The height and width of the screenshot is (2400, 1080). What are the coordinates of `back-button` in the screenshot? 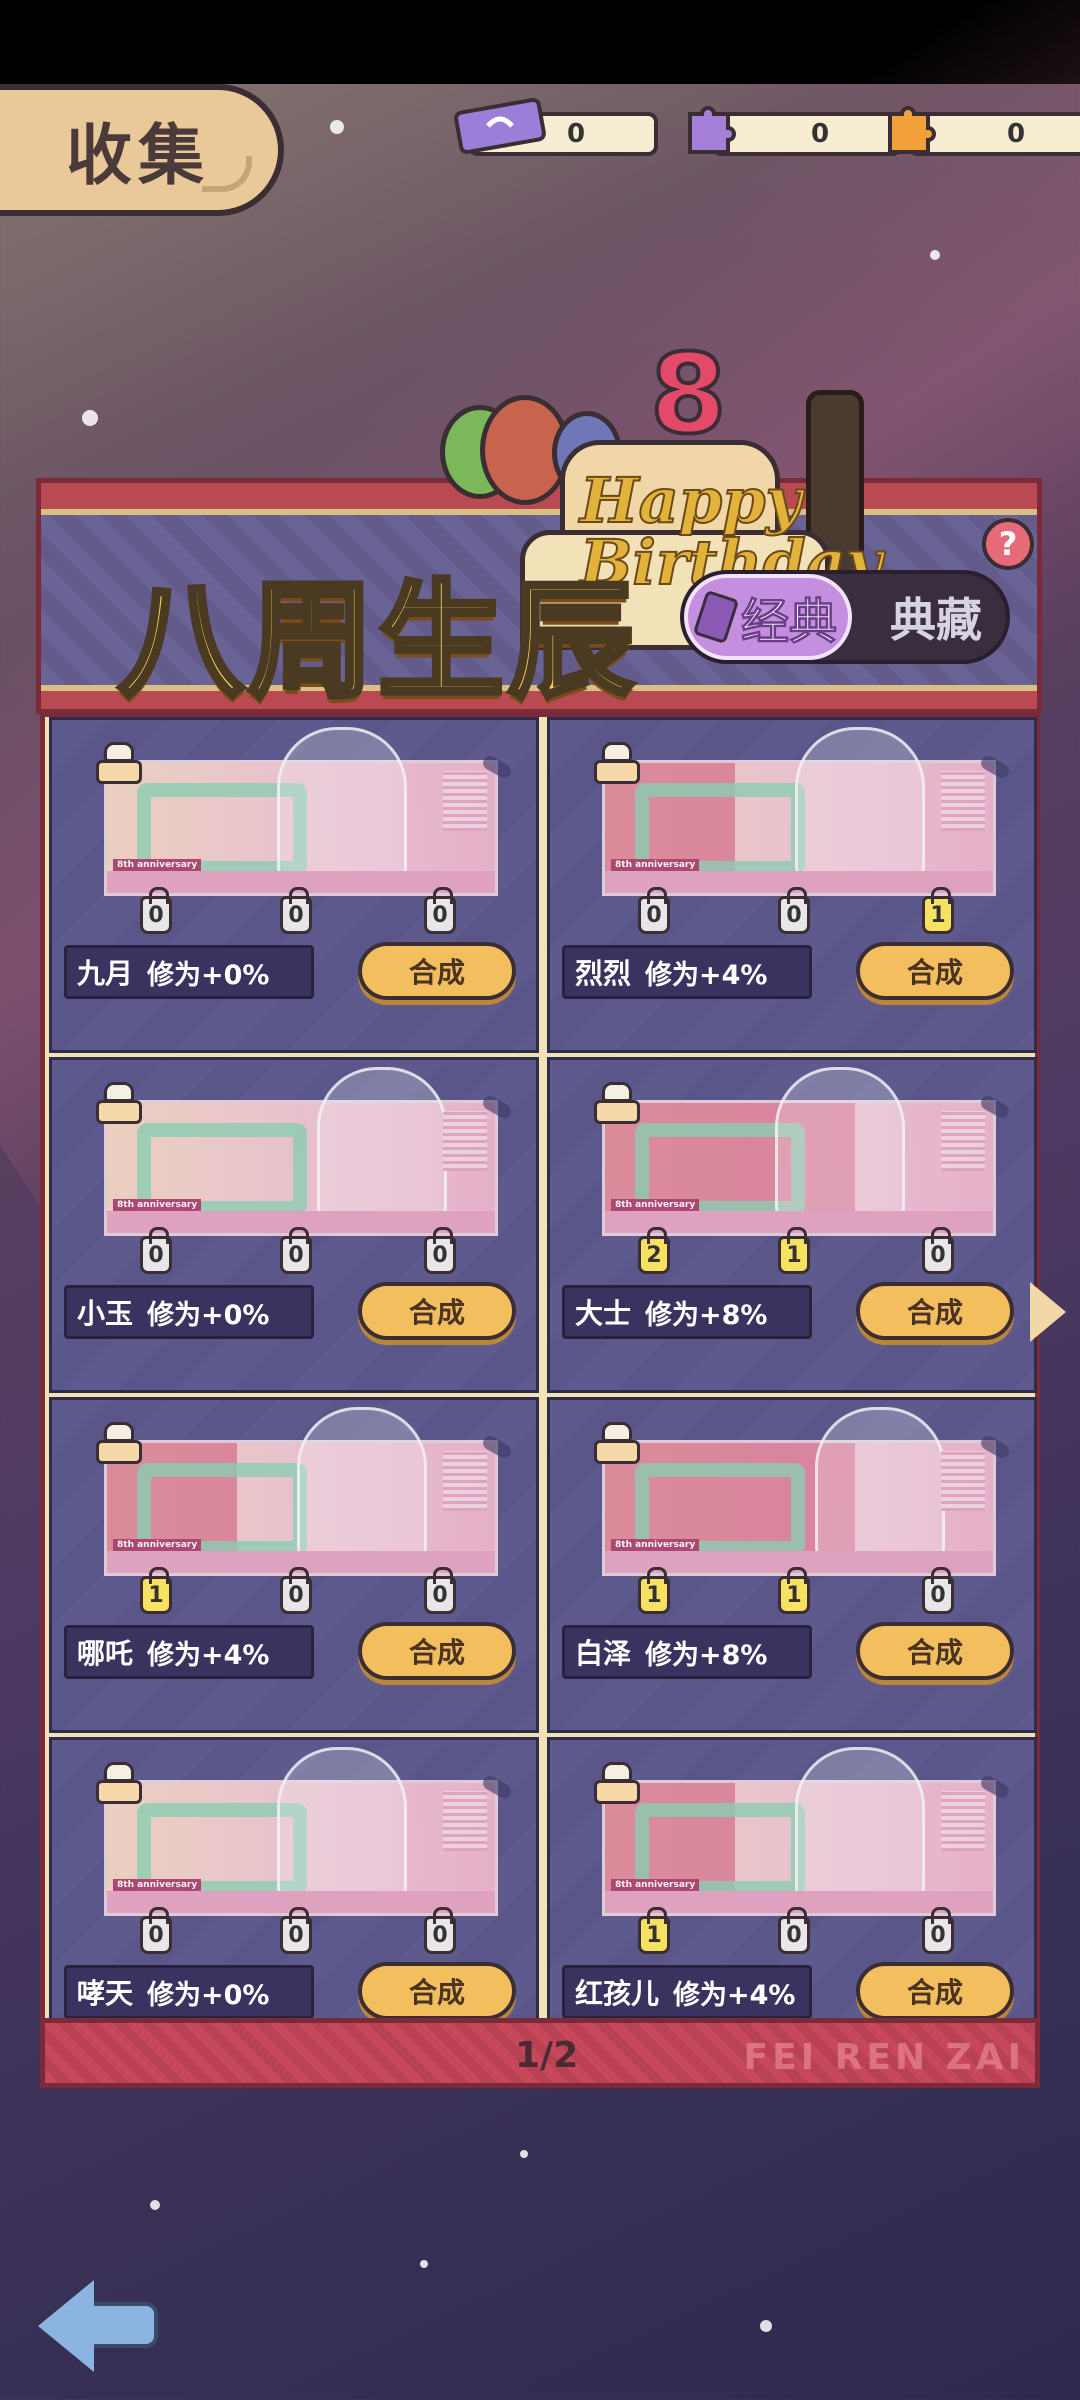 It's located at (98, 2326).